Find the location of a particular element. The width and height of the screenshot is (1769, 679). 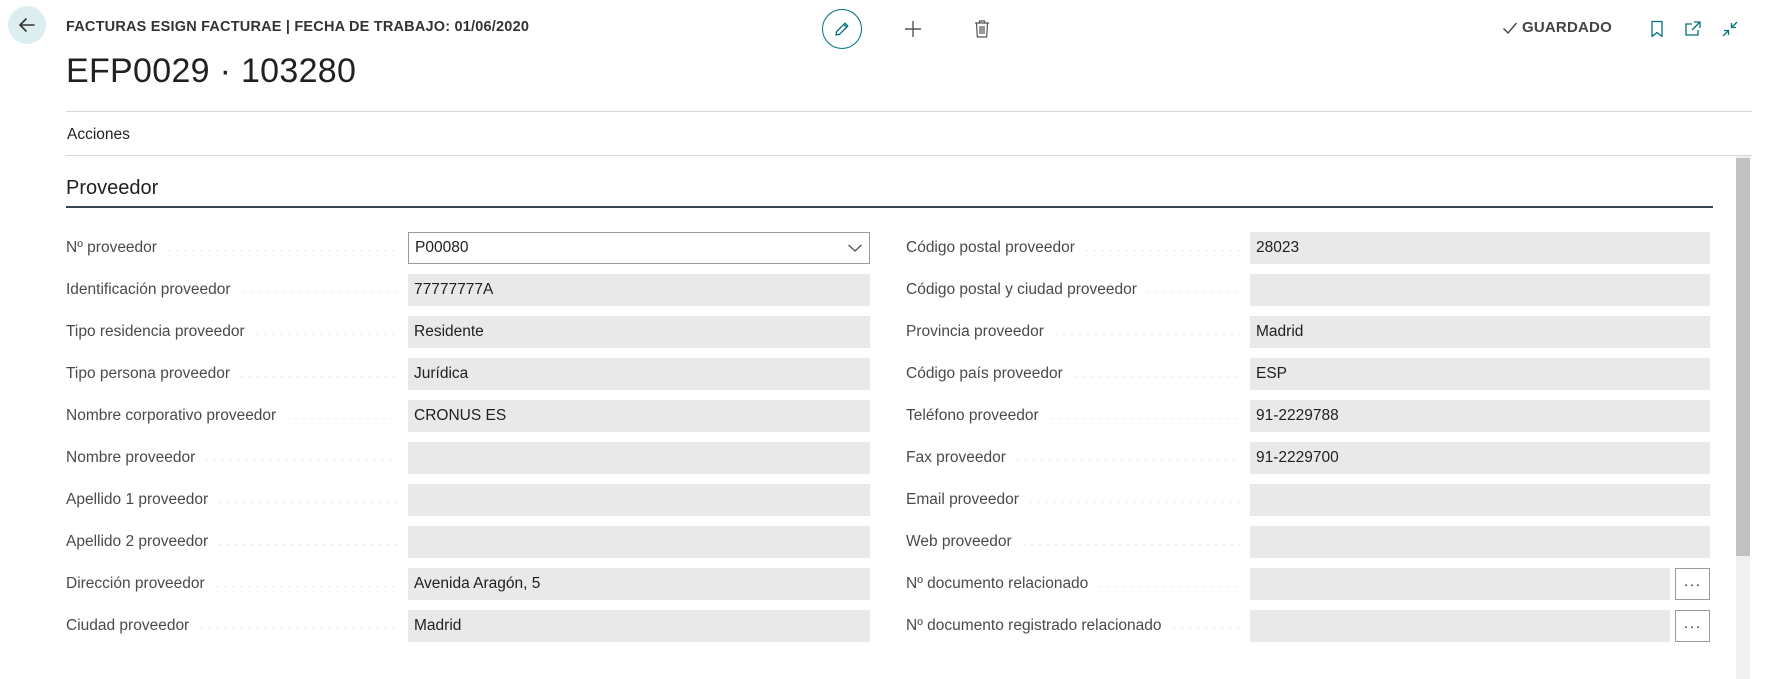

field-label: Nº proveedor is located at coordinates (111, 247).